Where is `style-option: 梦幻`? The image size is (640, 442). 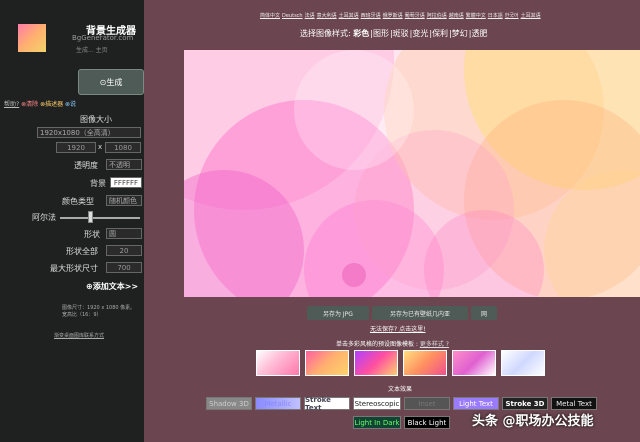
style-option: 梦幻 is located at coordinates (460, 33).